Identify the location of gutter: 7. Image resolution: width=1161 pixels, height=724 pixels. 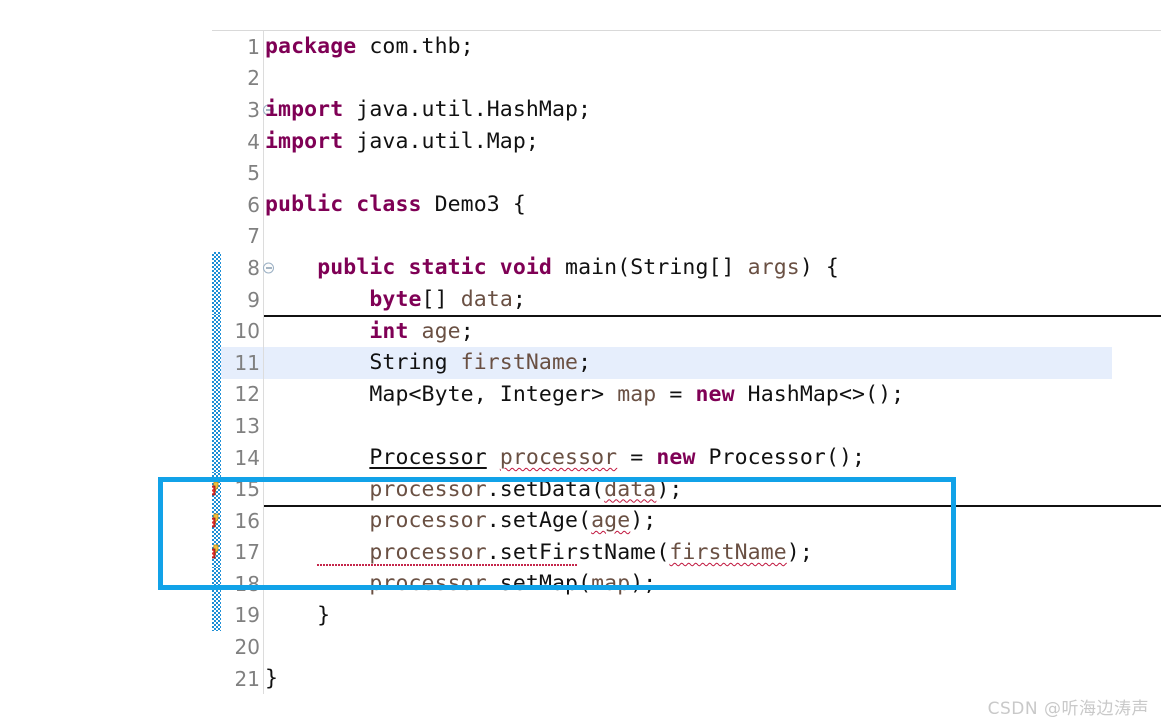
(237, 237).